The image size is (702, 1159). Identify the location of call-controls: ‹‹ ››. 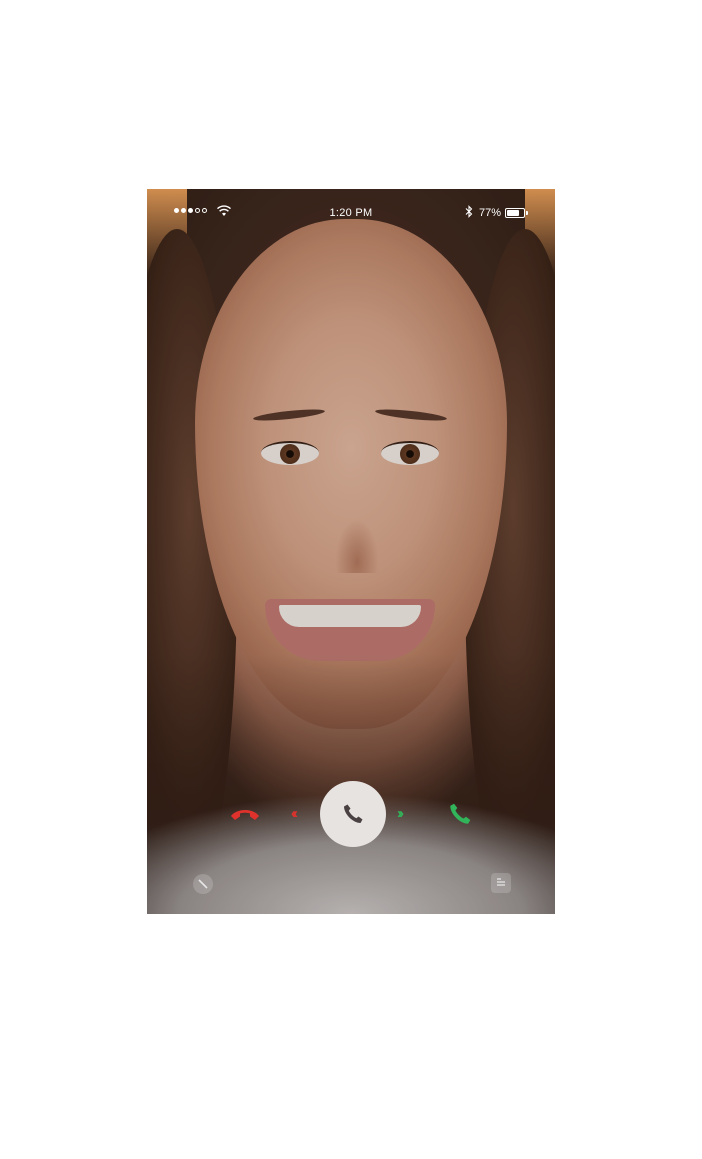
(351, 814).